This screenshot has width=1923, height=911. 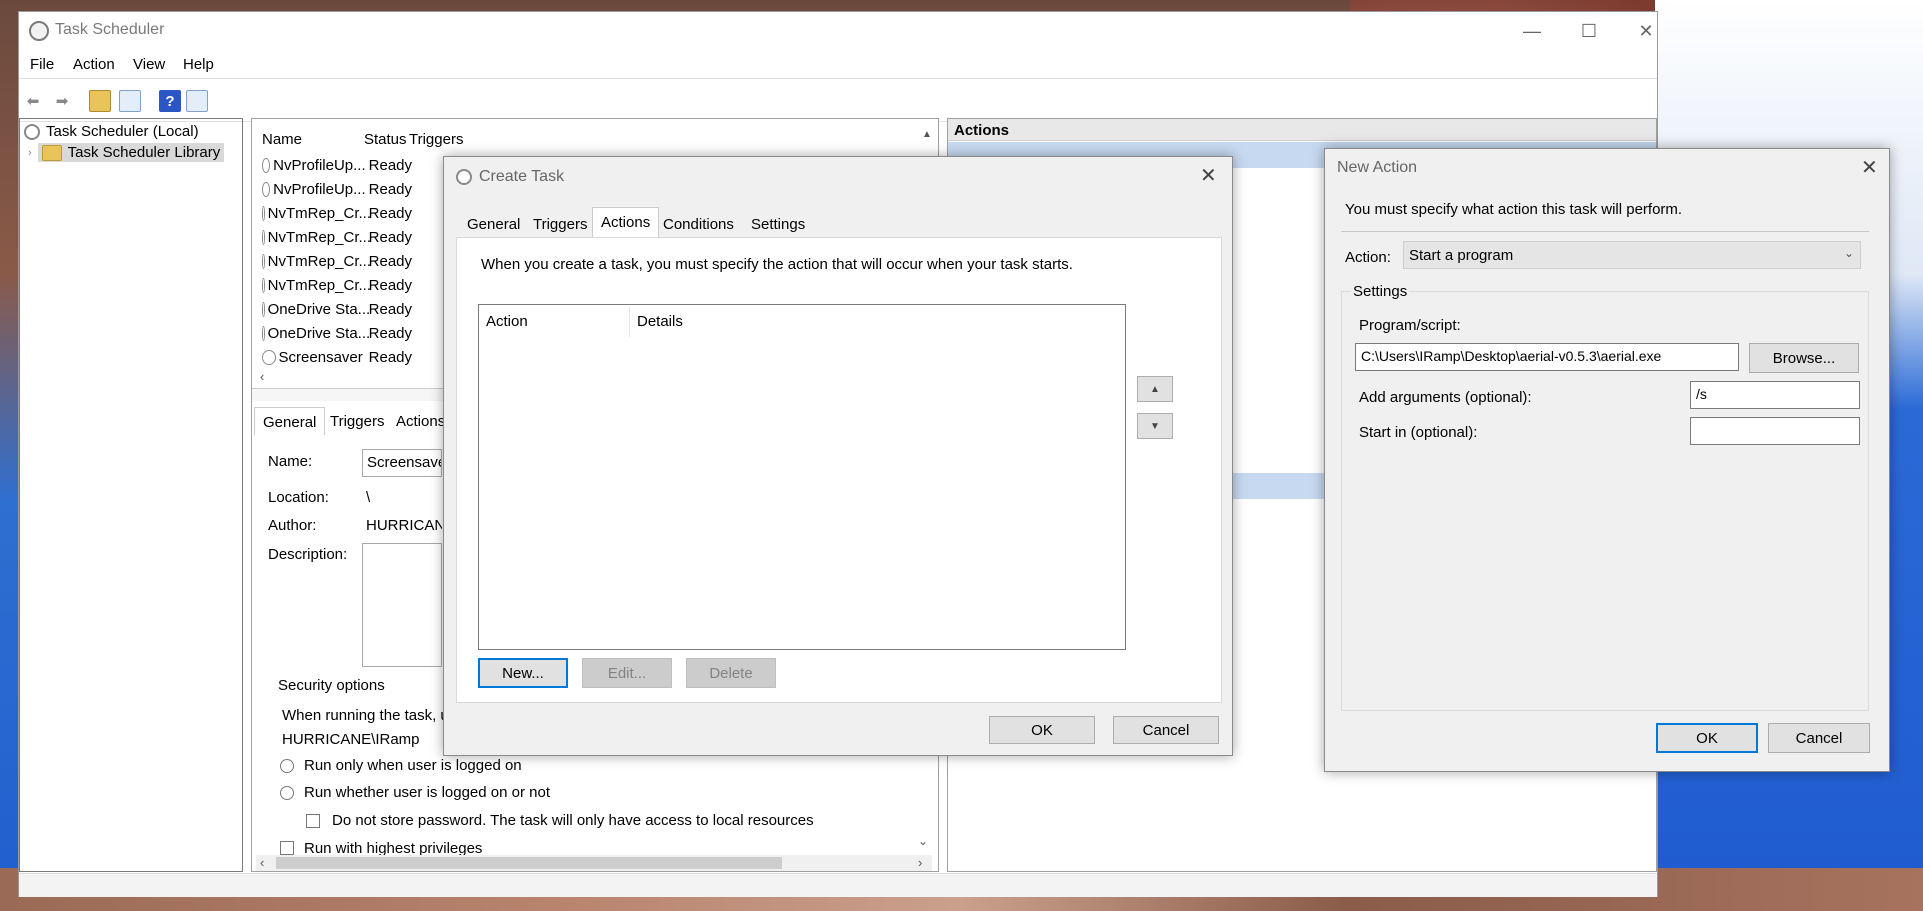 What do you see at coordinates (126, 152) in the screenshot?
I see `tree-item-library: › Task Scheduler Library` at bounding box center [126, 152].